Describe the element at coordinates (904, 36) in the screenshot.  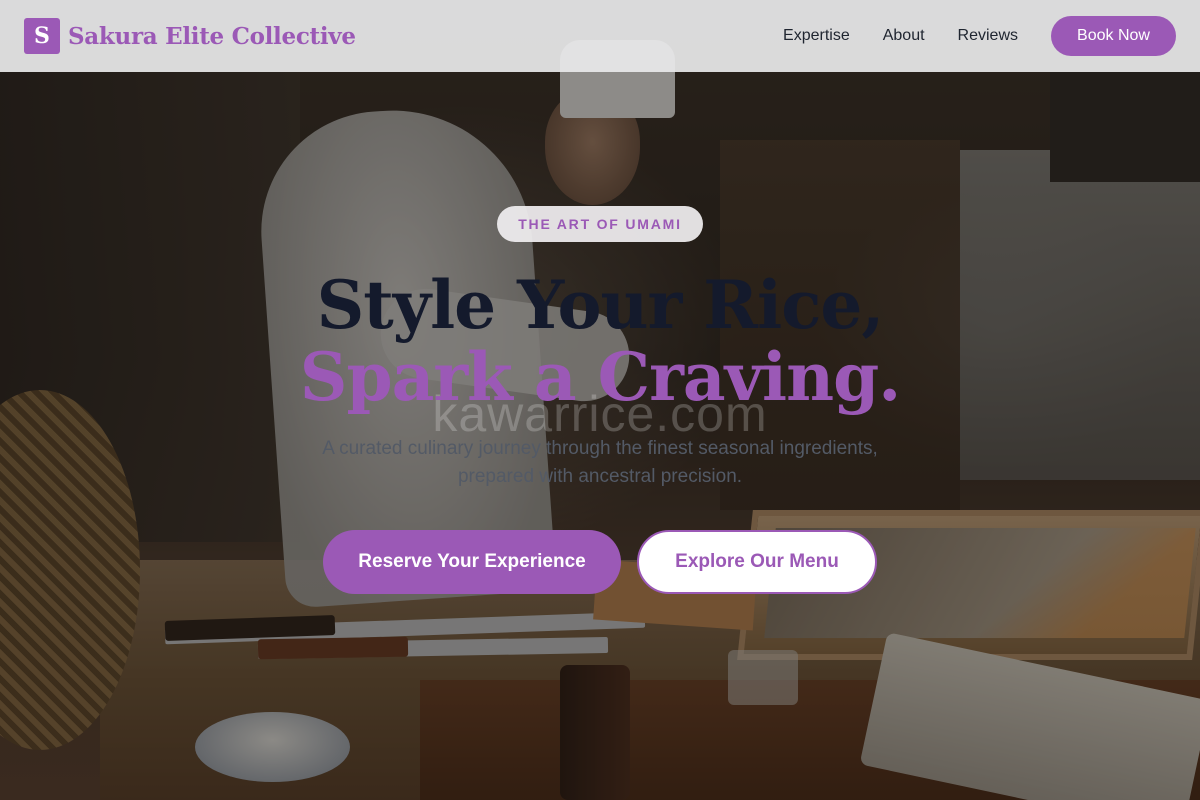
I see `nav-link-about: About` at that location.